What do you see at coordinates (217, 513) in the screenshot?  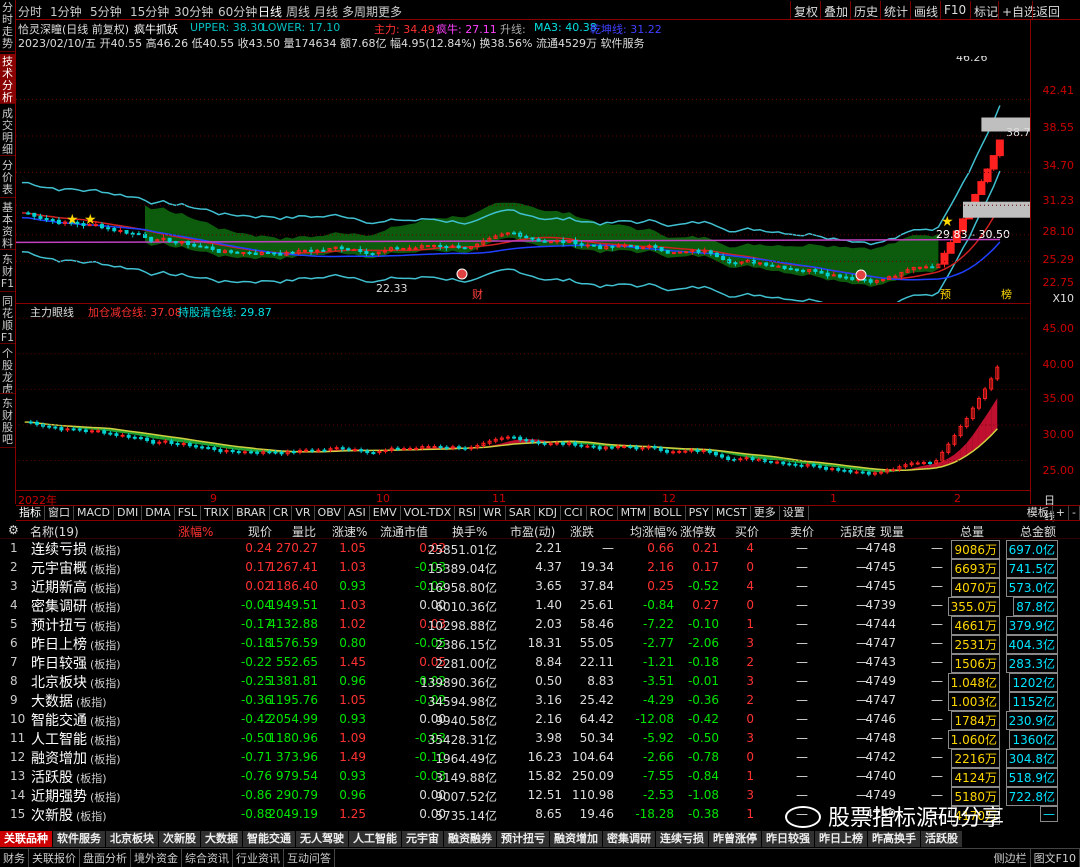 I see `indicator-tab-6: TRIX` at bounding box center [217, 513].